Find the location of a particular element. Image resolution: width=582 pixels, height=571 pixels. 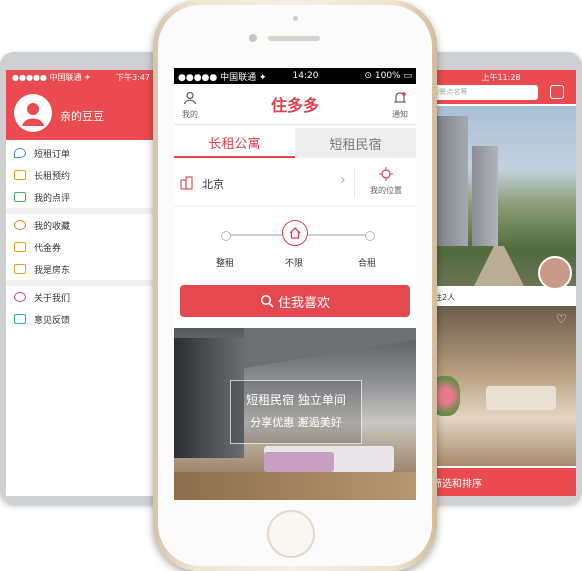

filter-sort-bar: 筛选和排序 is located at coordinates (501, 482).